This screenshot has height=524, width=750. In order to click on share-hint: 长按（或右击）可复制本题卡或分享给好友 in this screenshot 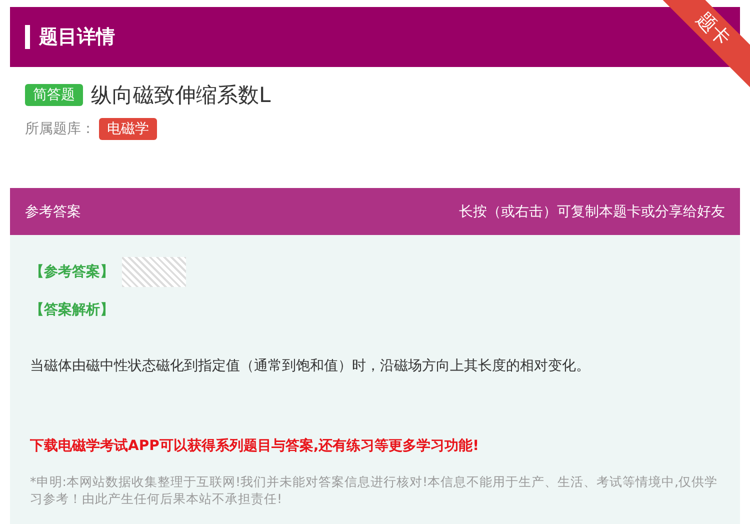, I will do `click(592, 211)`.